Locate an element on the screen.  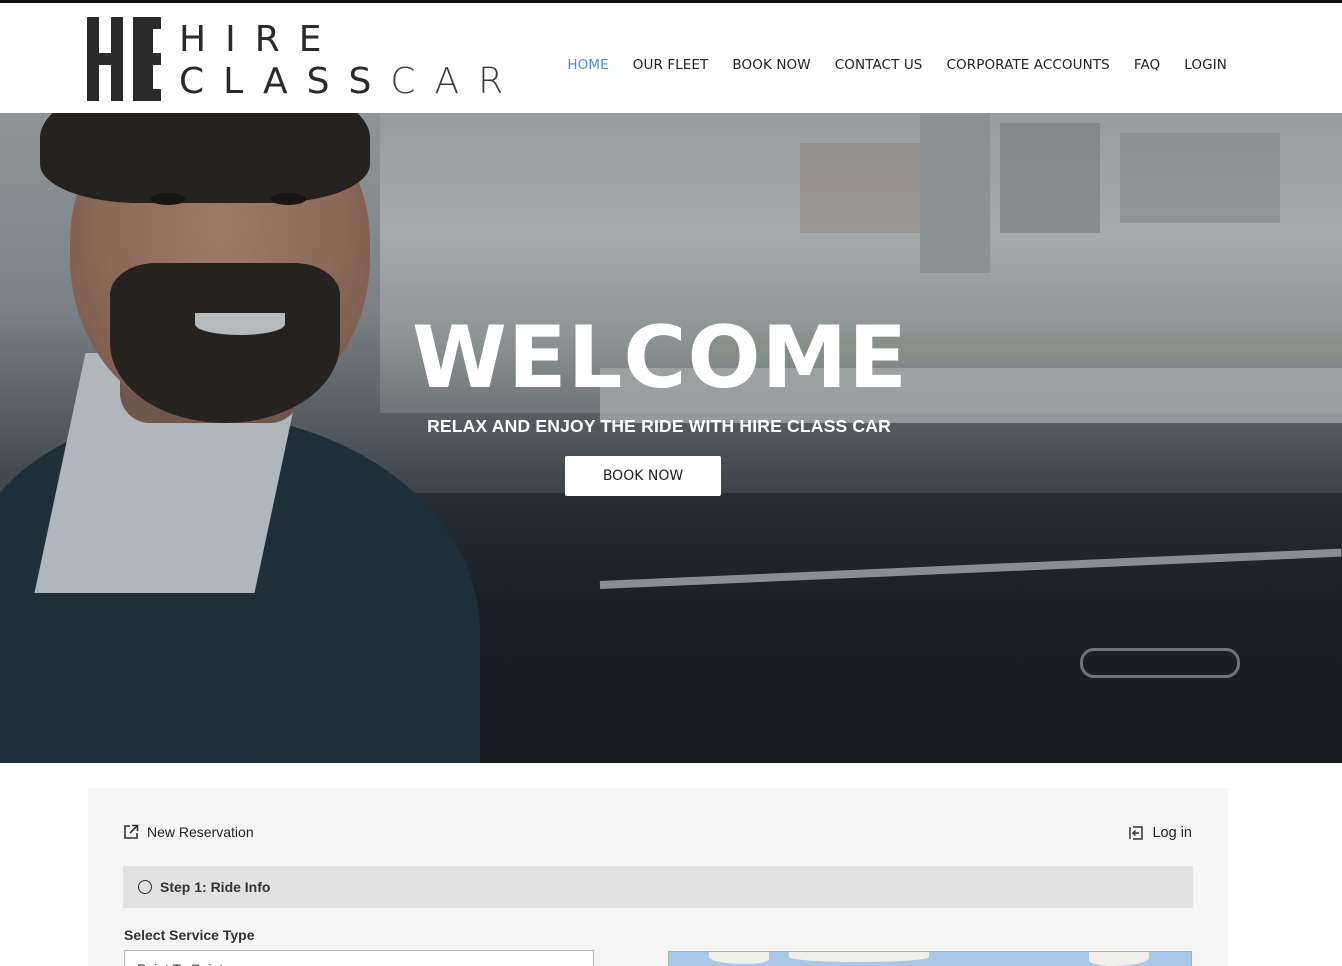
service-type-select: Point To Point is located at coordinates (359, 958).